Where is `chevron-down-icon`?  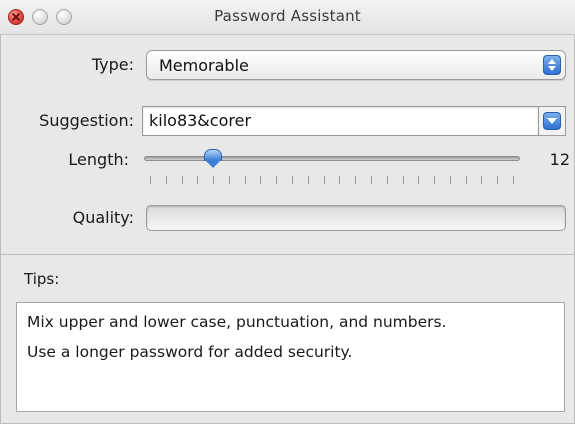
chevron-down-icon is located at coordinates (552, 121).